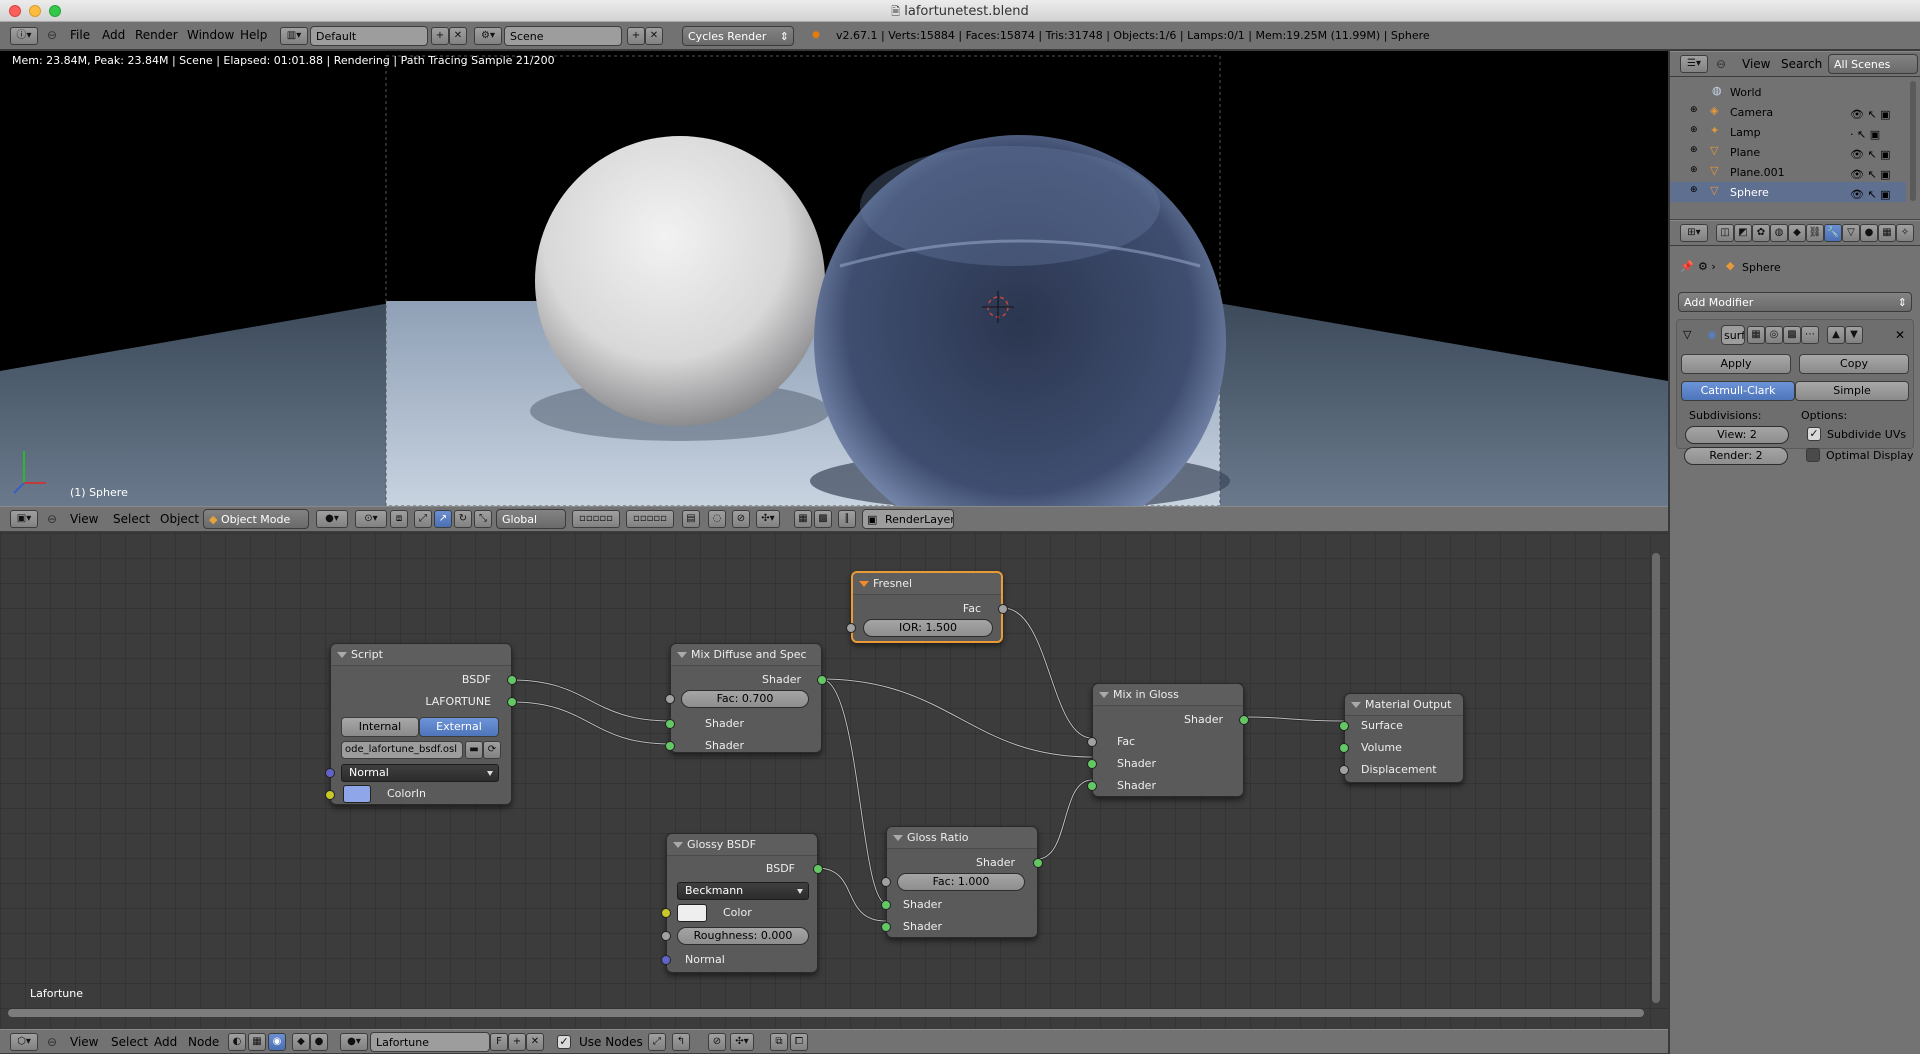 Image resolution: width=1920 pixels, height=1054 pixels. Describe the element at coordinates (1887, 233) in the screenshot. I see `texture-tab-icon: ▦` at that location.